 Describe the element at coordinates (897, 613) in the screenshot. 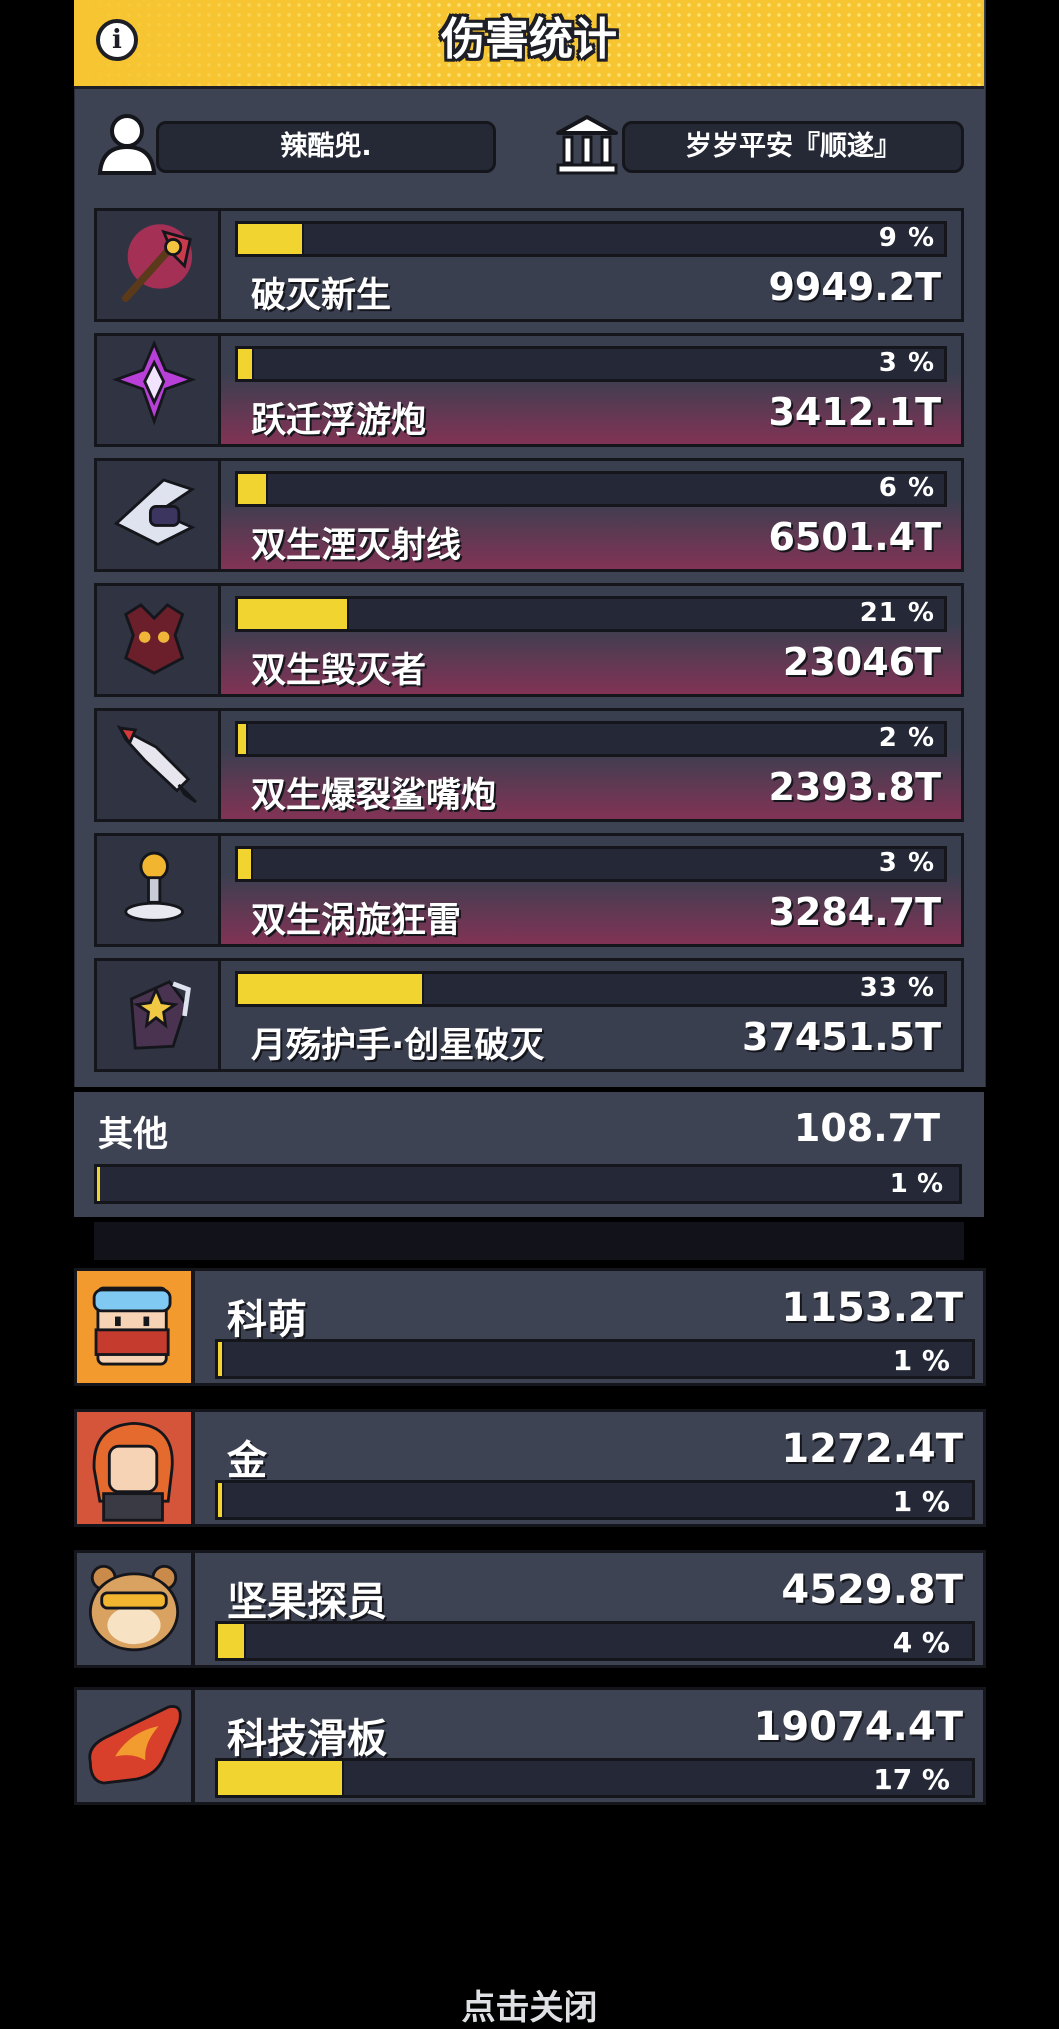

I see `damage-percent: 21 %` at that location.